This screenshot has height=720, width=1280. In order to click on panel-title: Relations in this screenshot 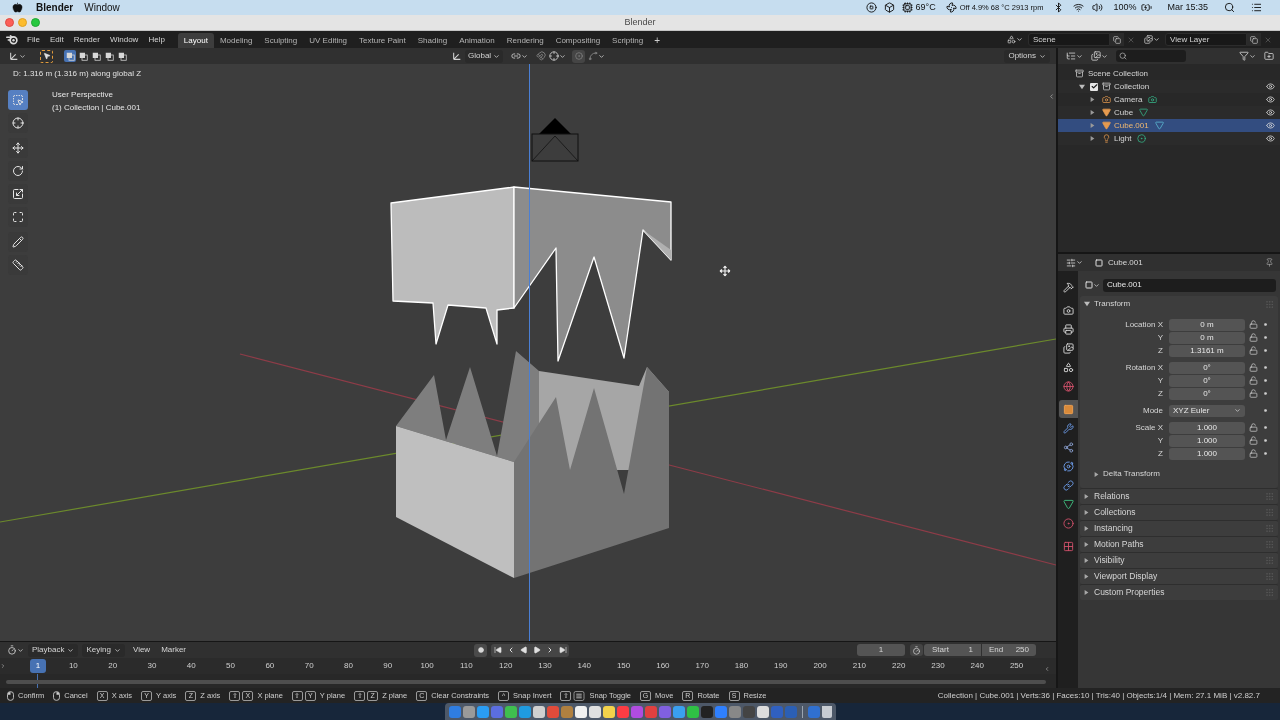, I will do `click(1112, 496)`.